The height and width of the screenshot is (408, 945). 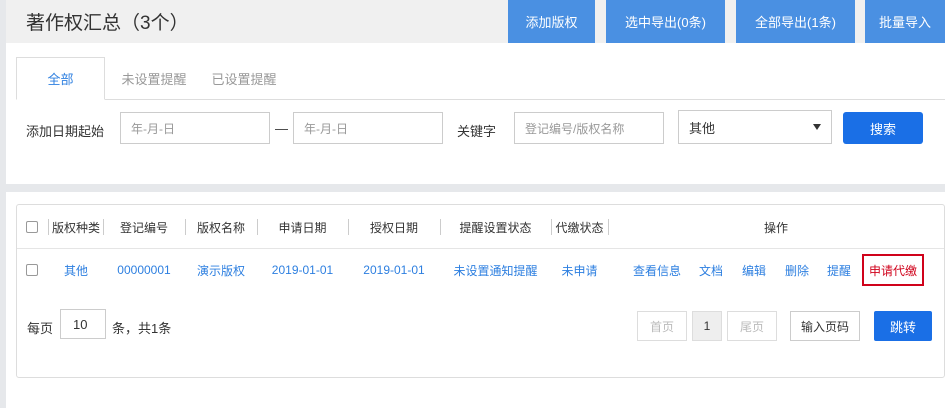 I want to click on select-all-checkbox-cell, so click(x=32, y=227).